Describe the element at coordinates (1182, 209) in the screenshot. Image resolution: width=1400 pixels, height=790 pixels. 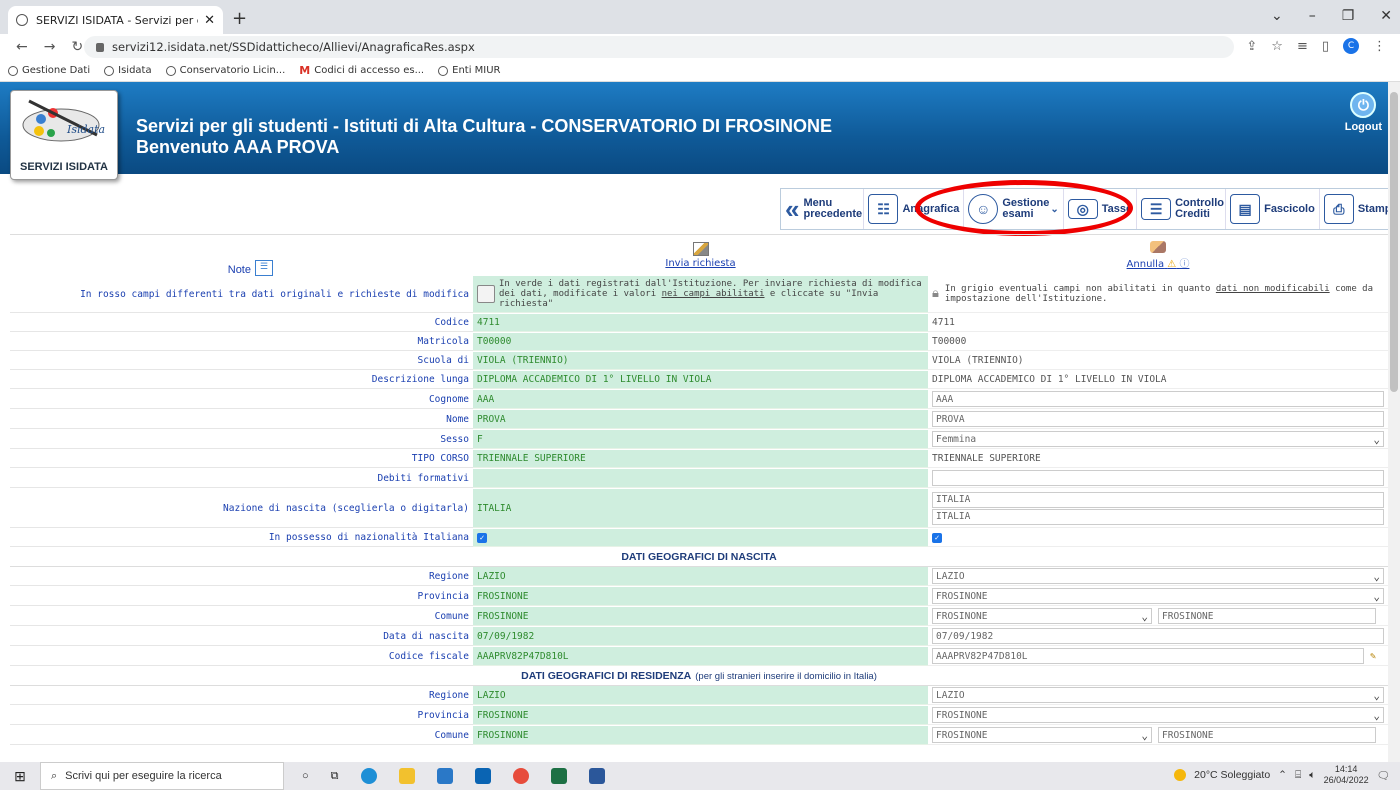
I see `controllo-crediti-button: ☰ Controllo Crediti` at that location.